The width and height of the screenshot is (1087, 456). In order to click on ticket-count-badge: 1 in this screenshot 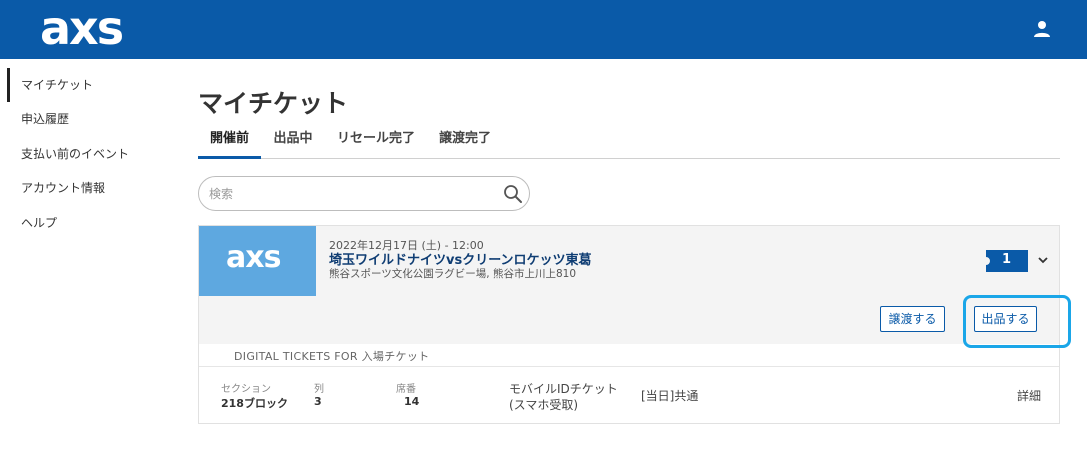, I will do `click(1007, 261)`.